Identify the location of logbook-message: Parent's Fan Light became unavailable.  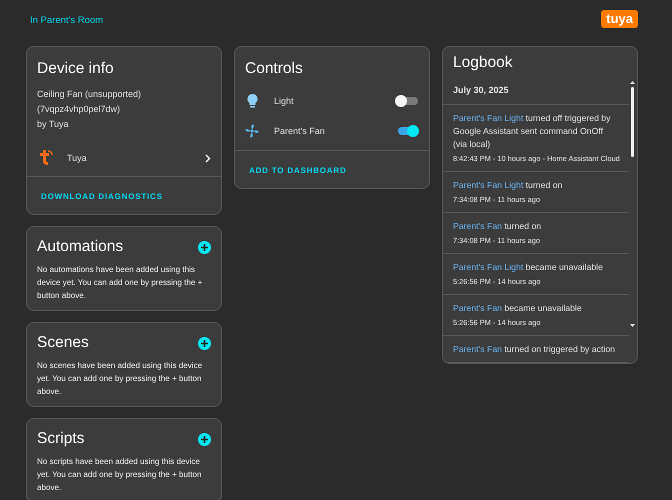
(528, 267).